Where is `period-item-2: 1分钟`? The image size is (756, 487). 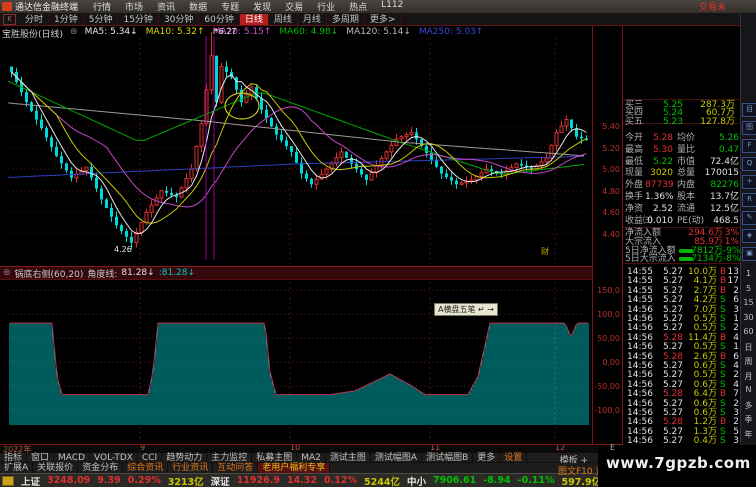
period-item-2: 1分钟 is located at coordinates (66, 19).